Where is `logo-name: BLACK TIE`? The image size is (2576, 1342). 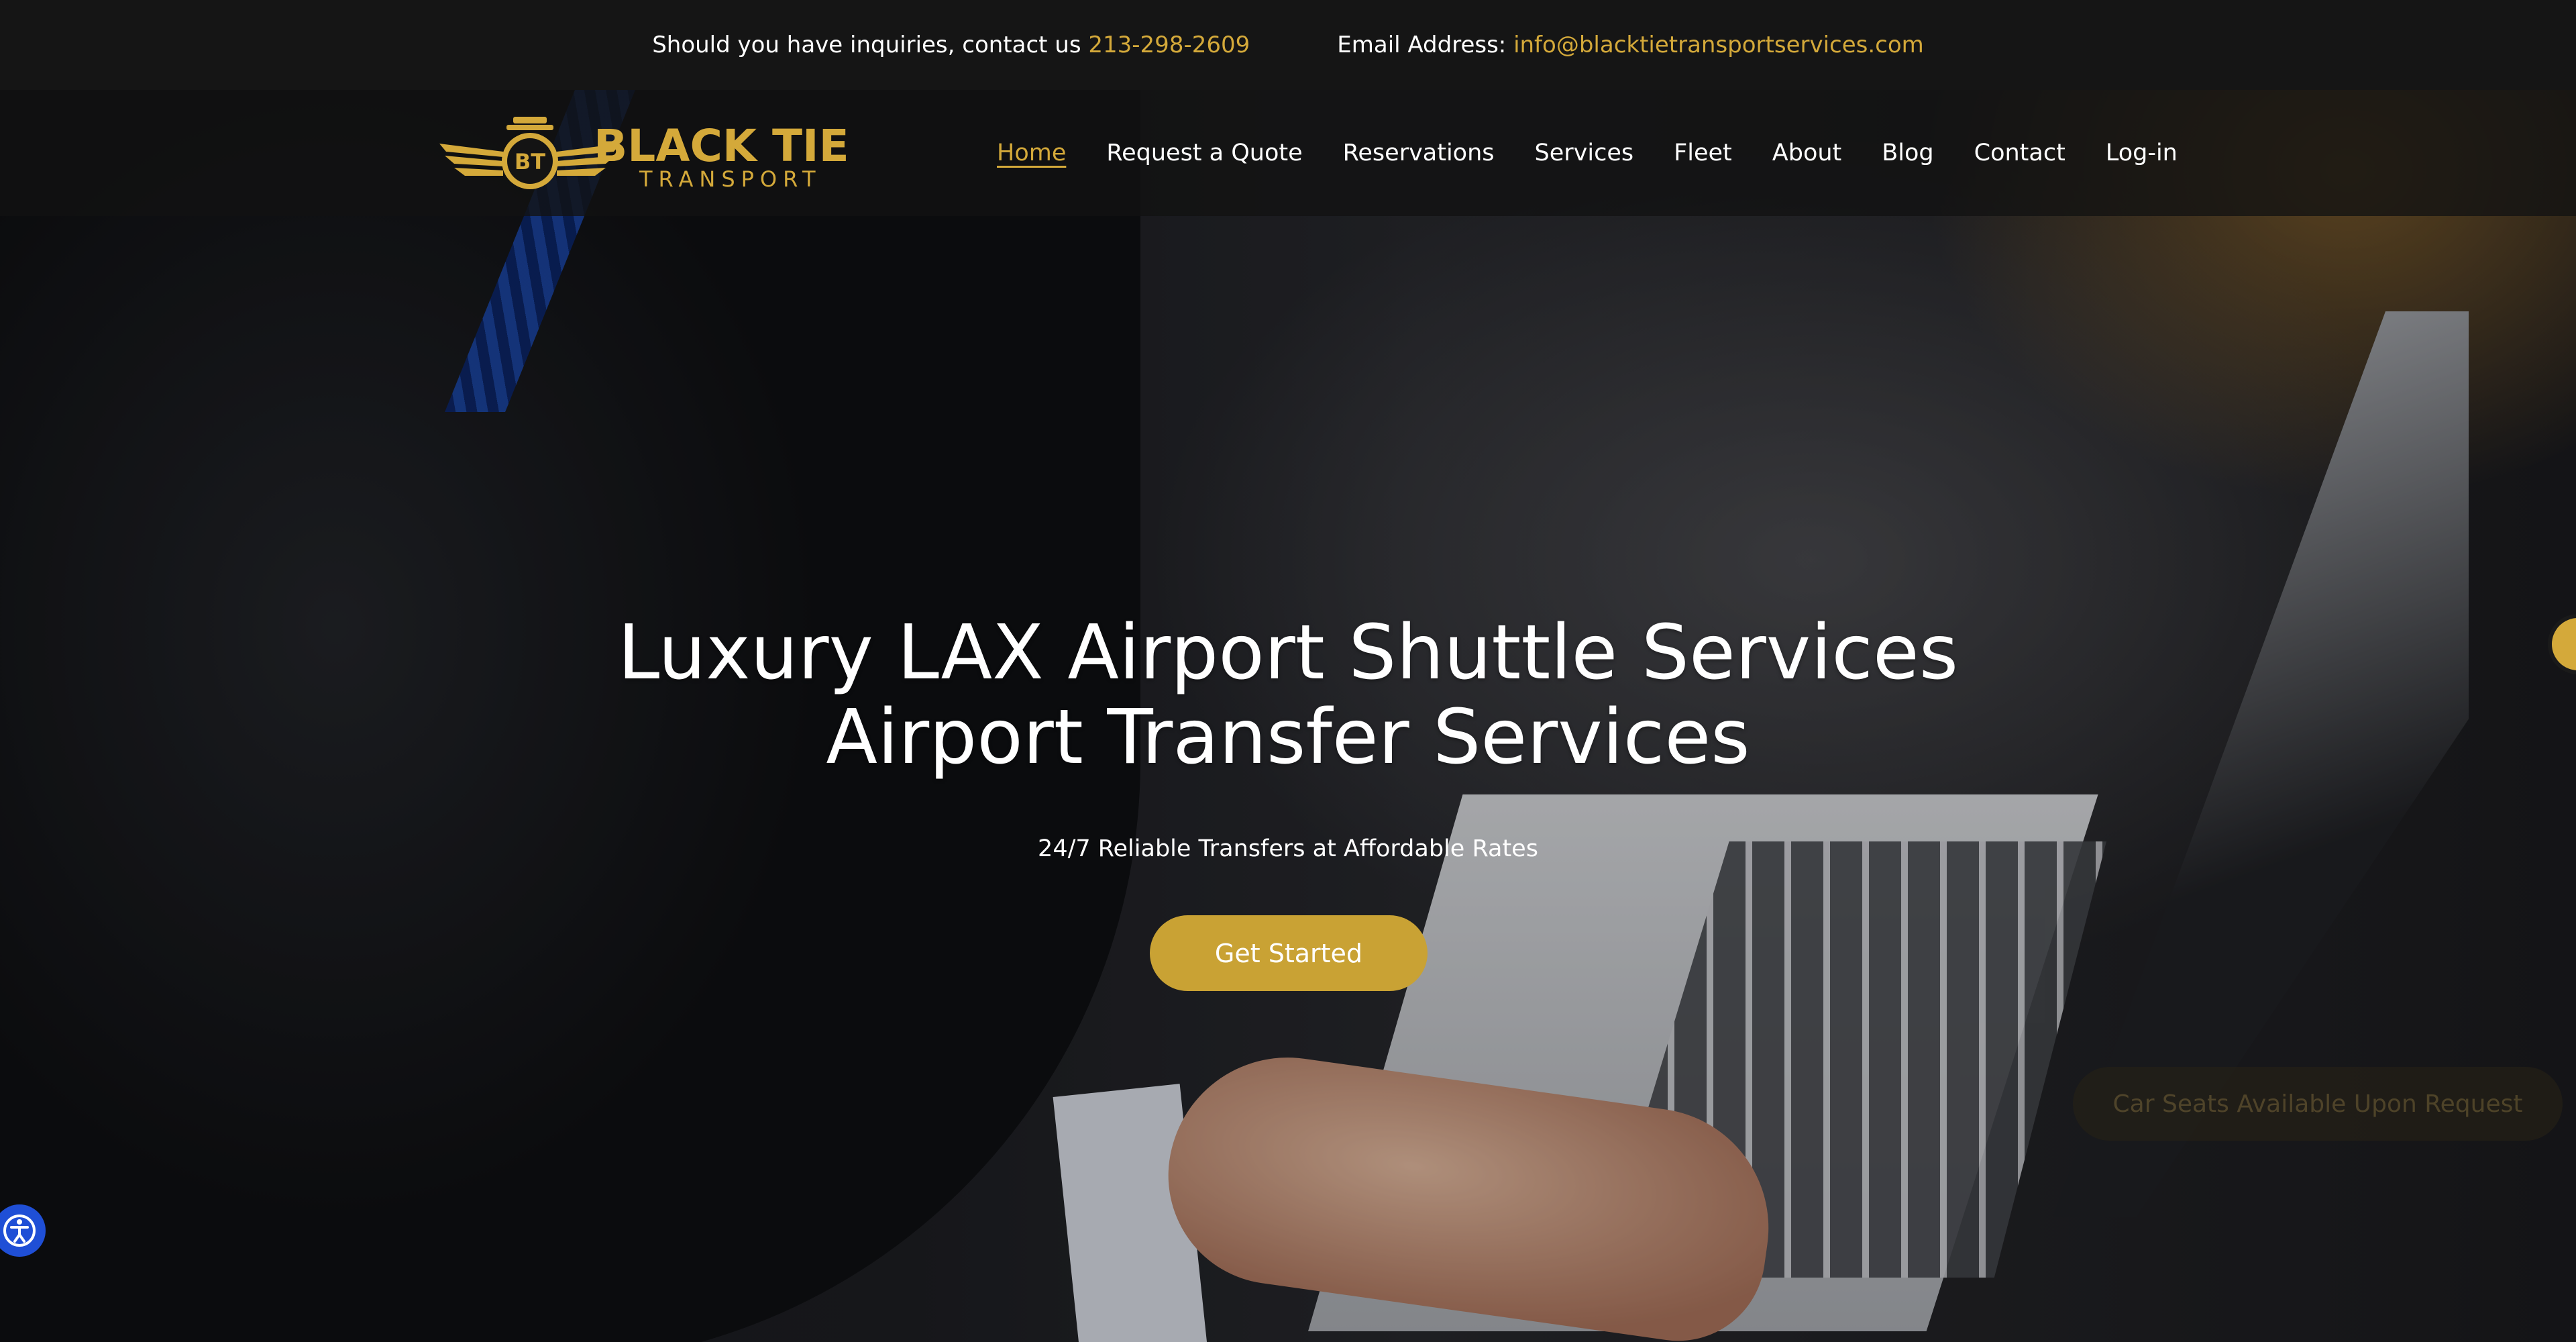 logo-name: BLACK TIE is located at coordinates (721, 146).